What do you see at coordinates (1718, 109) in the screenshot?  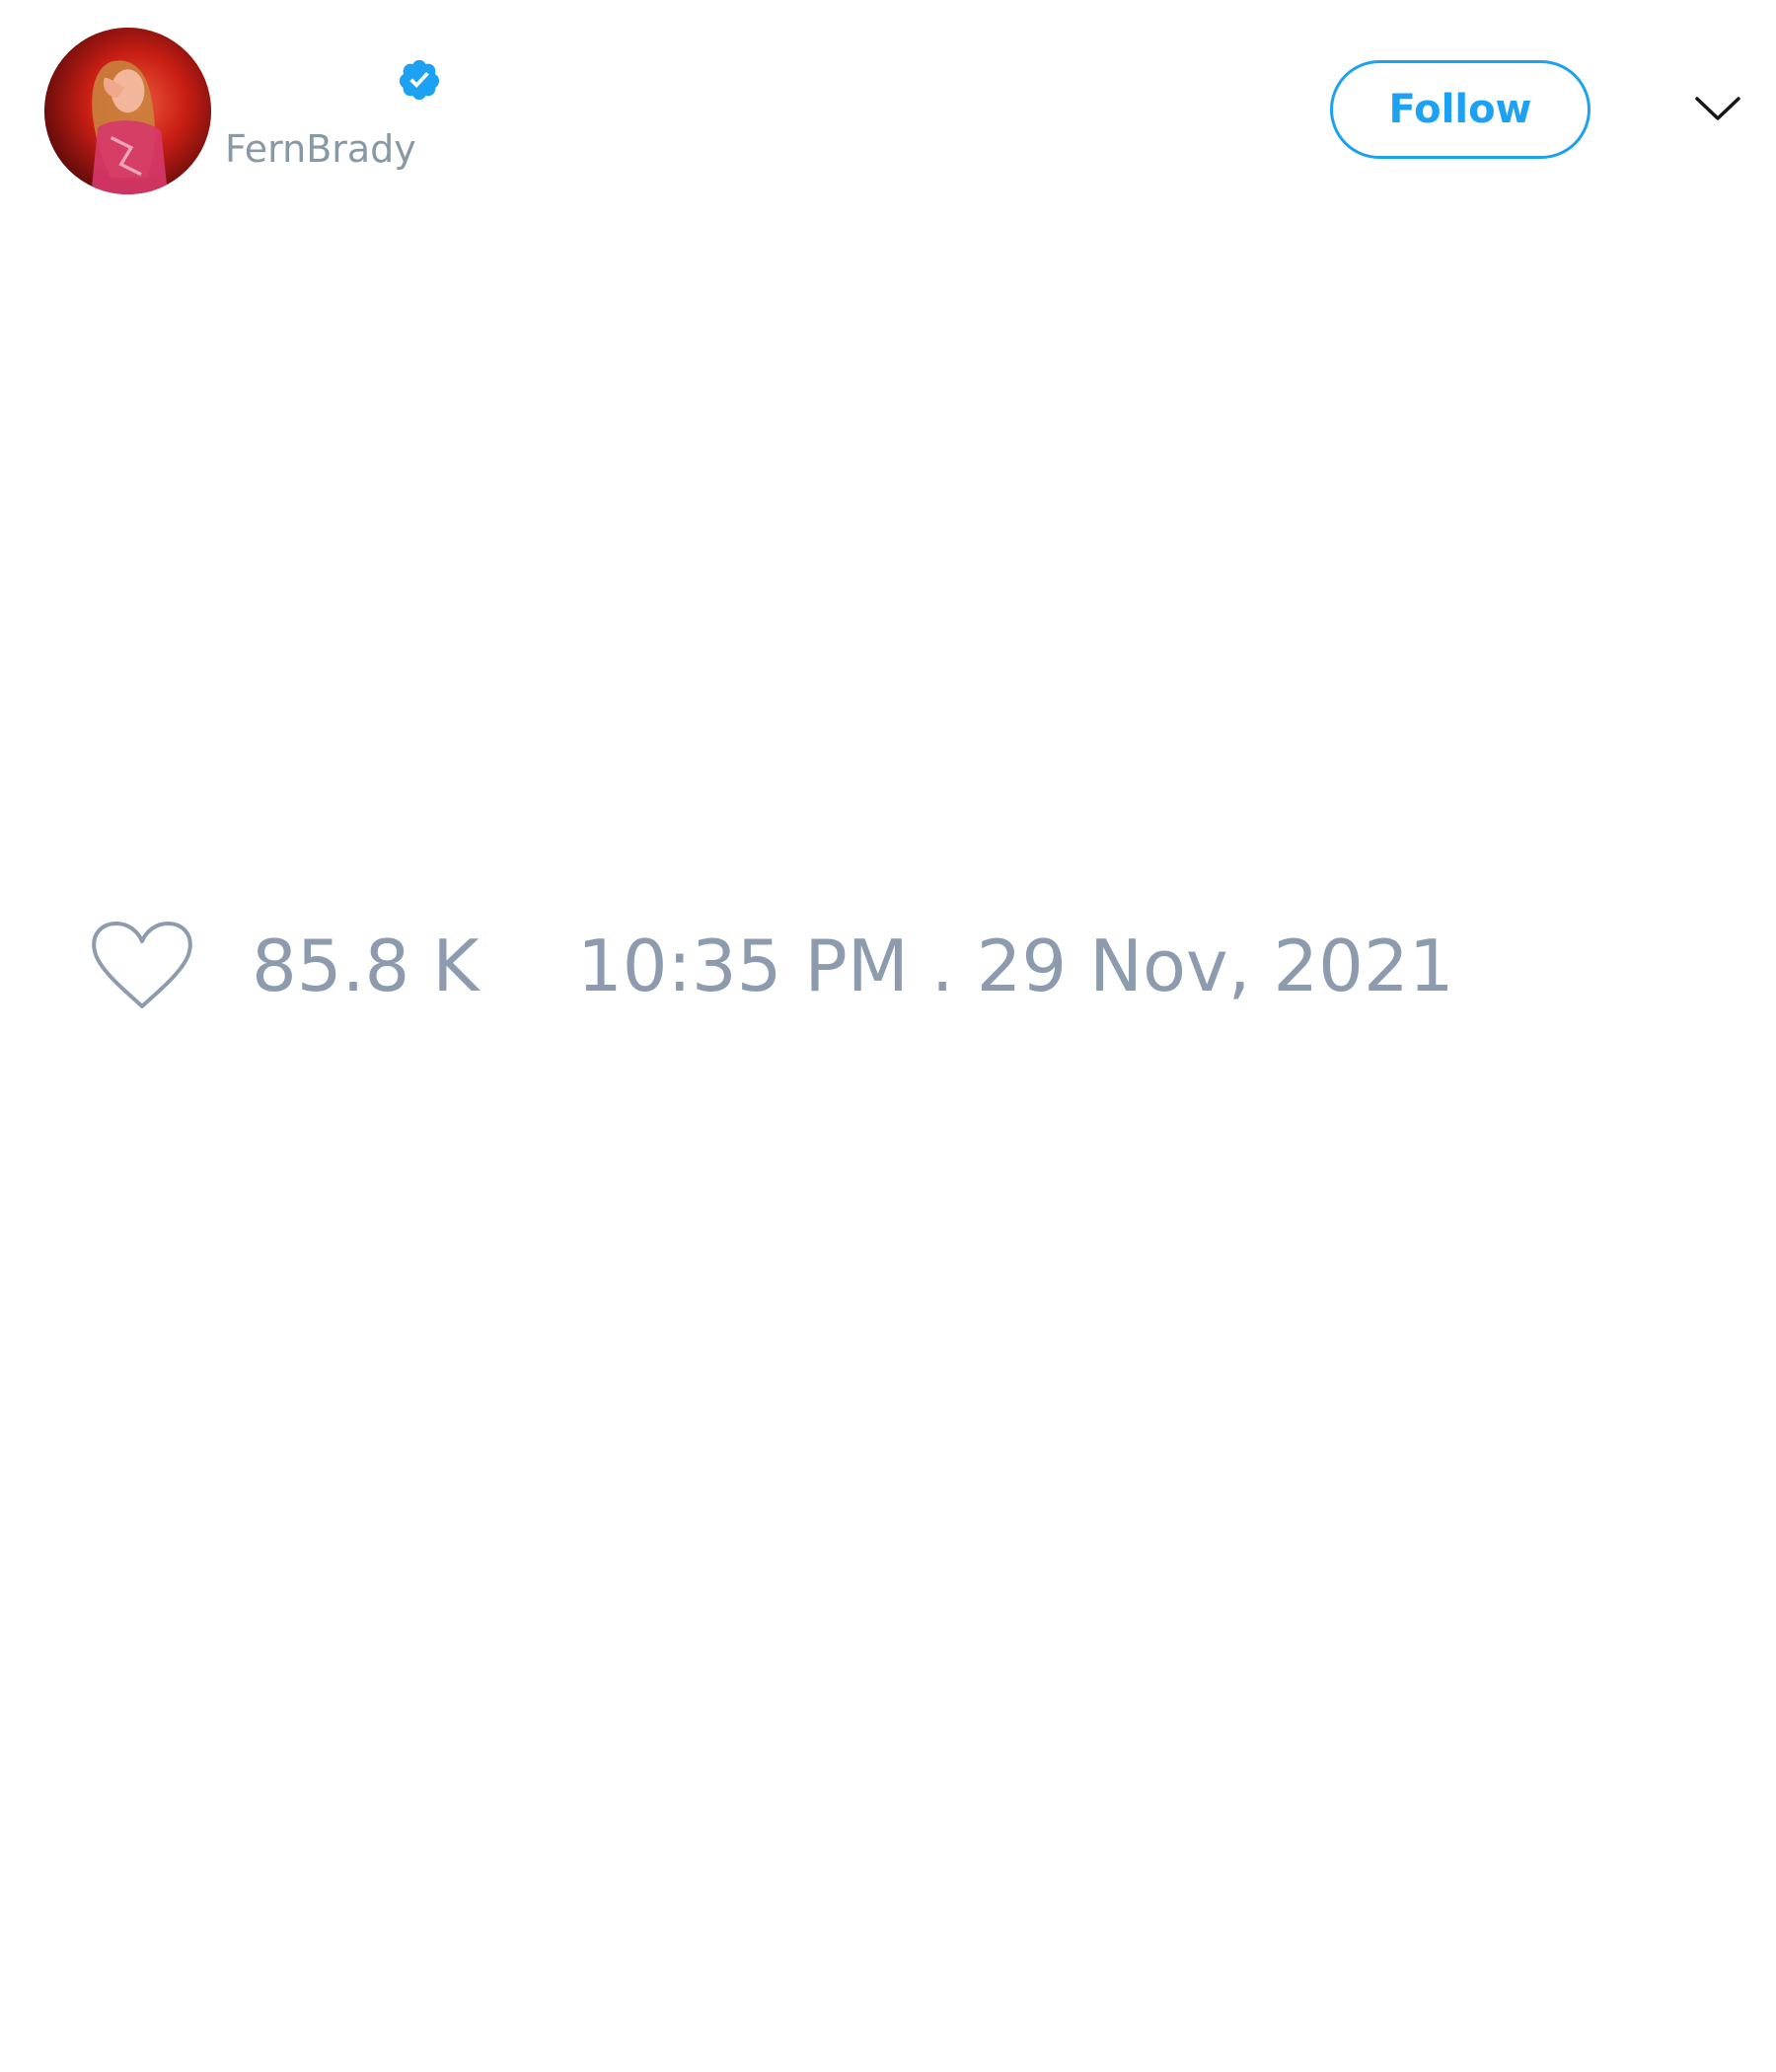 I see `chevron-down-icon` at bounding box center [1718, 109].